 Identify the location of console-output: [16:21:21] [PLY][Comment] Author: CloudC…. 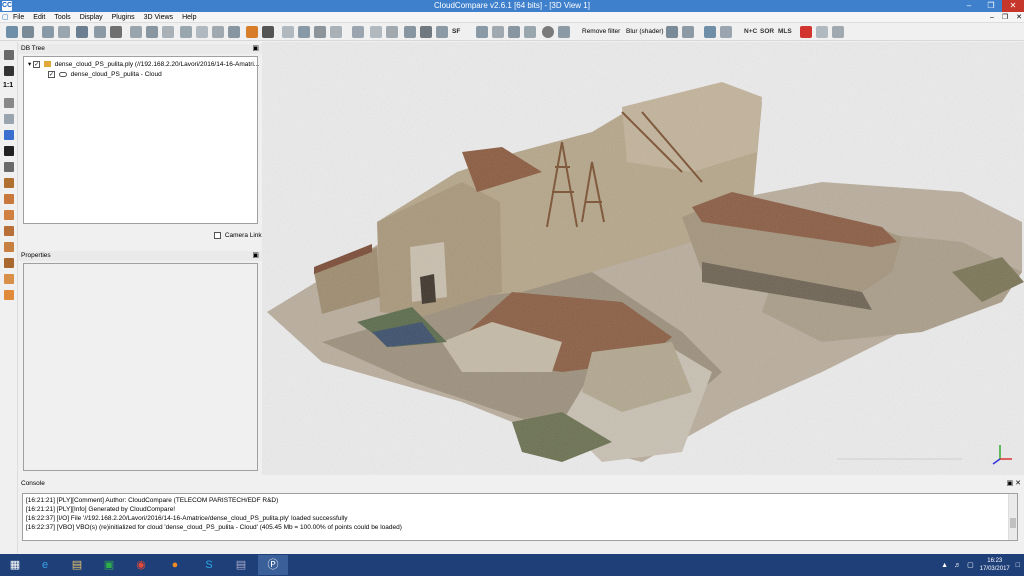
(520, 517).